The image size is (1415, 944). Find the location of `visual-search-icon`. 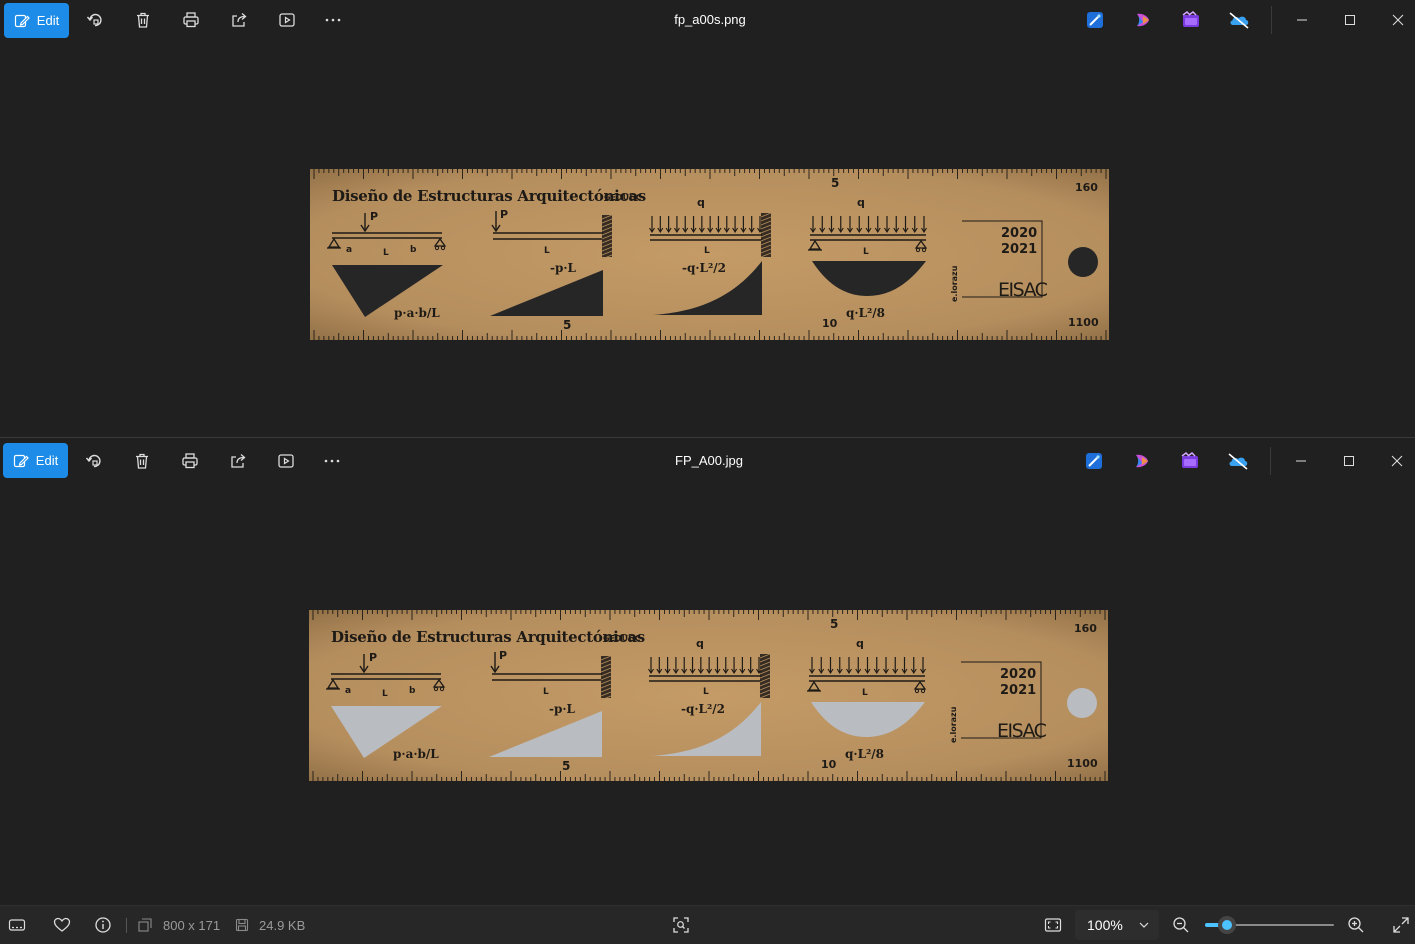

visual-search-icon is located at coordinates (681, 925).